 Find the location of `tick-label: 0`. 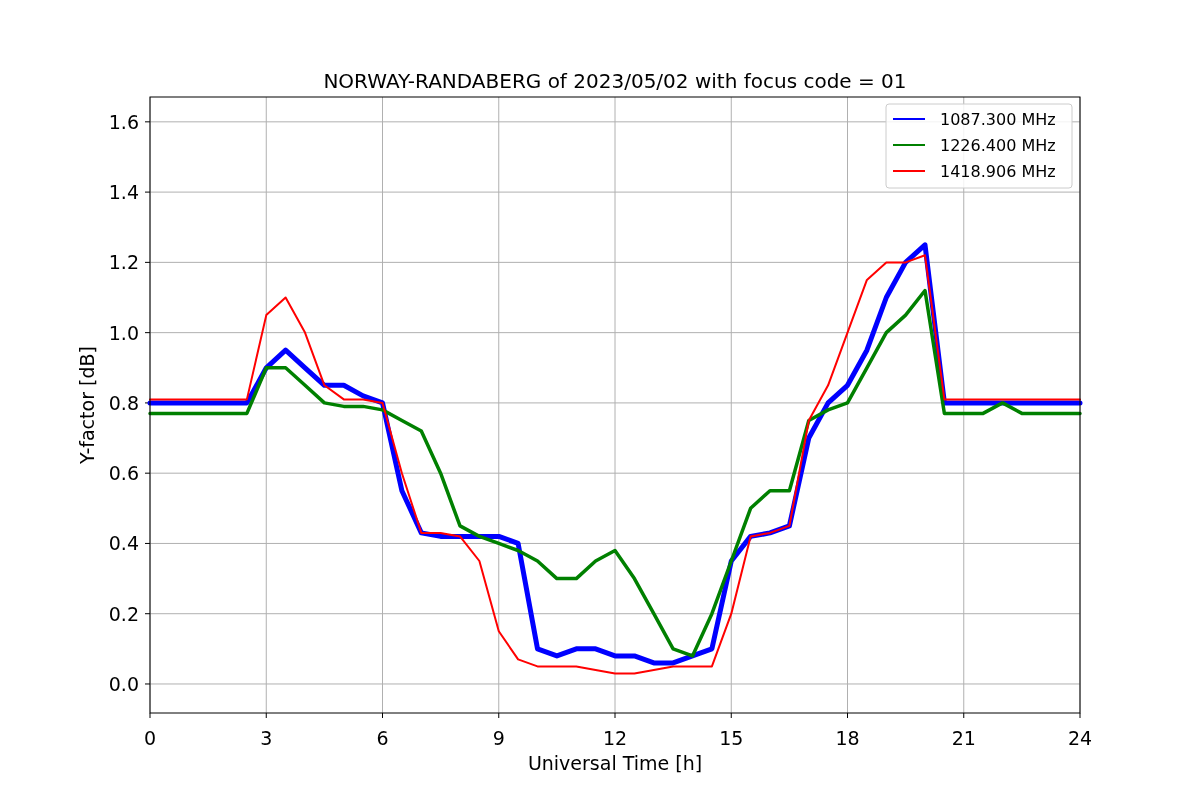

tick-label: 0 is located at coordinates (150, 738).